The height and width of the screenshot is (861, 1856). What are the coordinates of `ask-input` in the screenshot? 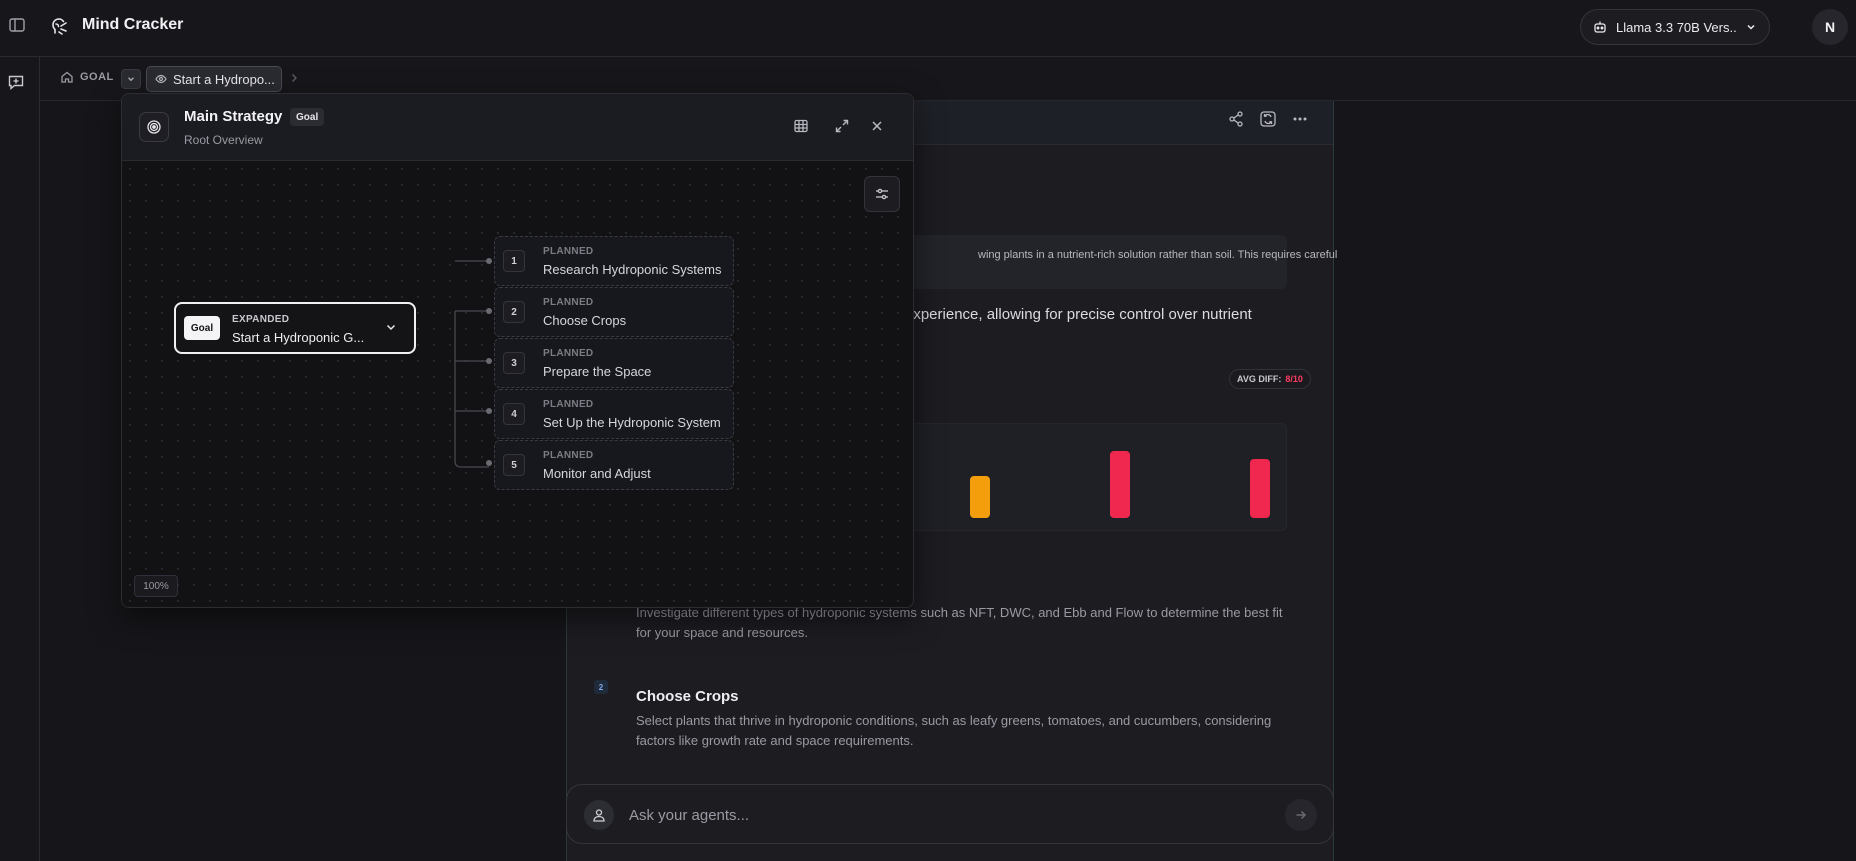 It's located at (929, 815).